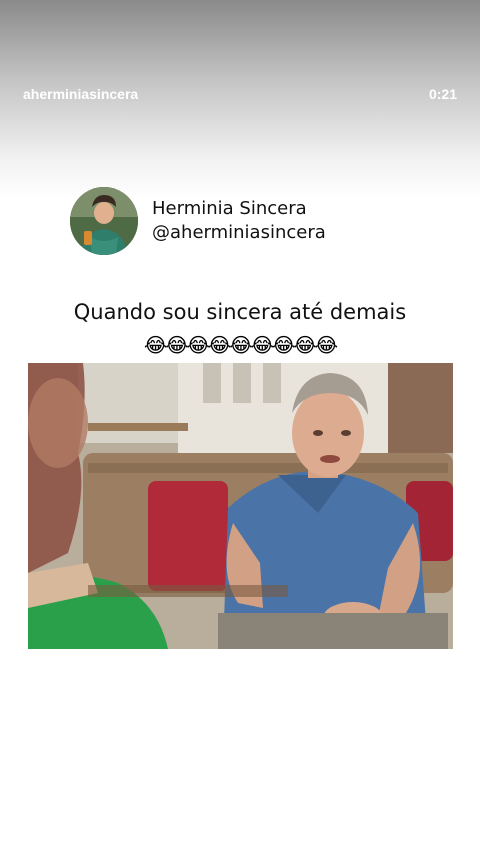 The image size is (480, 854). I want to click on handle: @aherminiasincera, so click(239, 233).